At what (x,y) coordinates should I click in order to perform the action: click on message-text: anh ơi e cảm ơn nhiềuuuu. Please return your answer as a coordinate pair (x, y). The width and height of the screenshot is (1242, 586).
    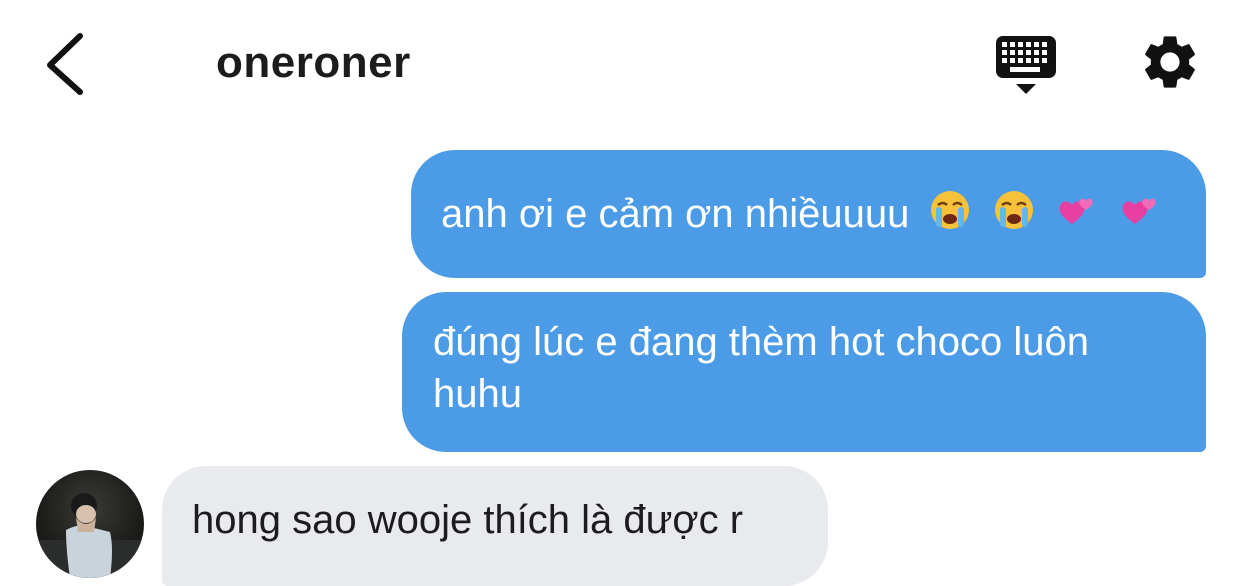
    Looking at the image, I should click on (675, 214).